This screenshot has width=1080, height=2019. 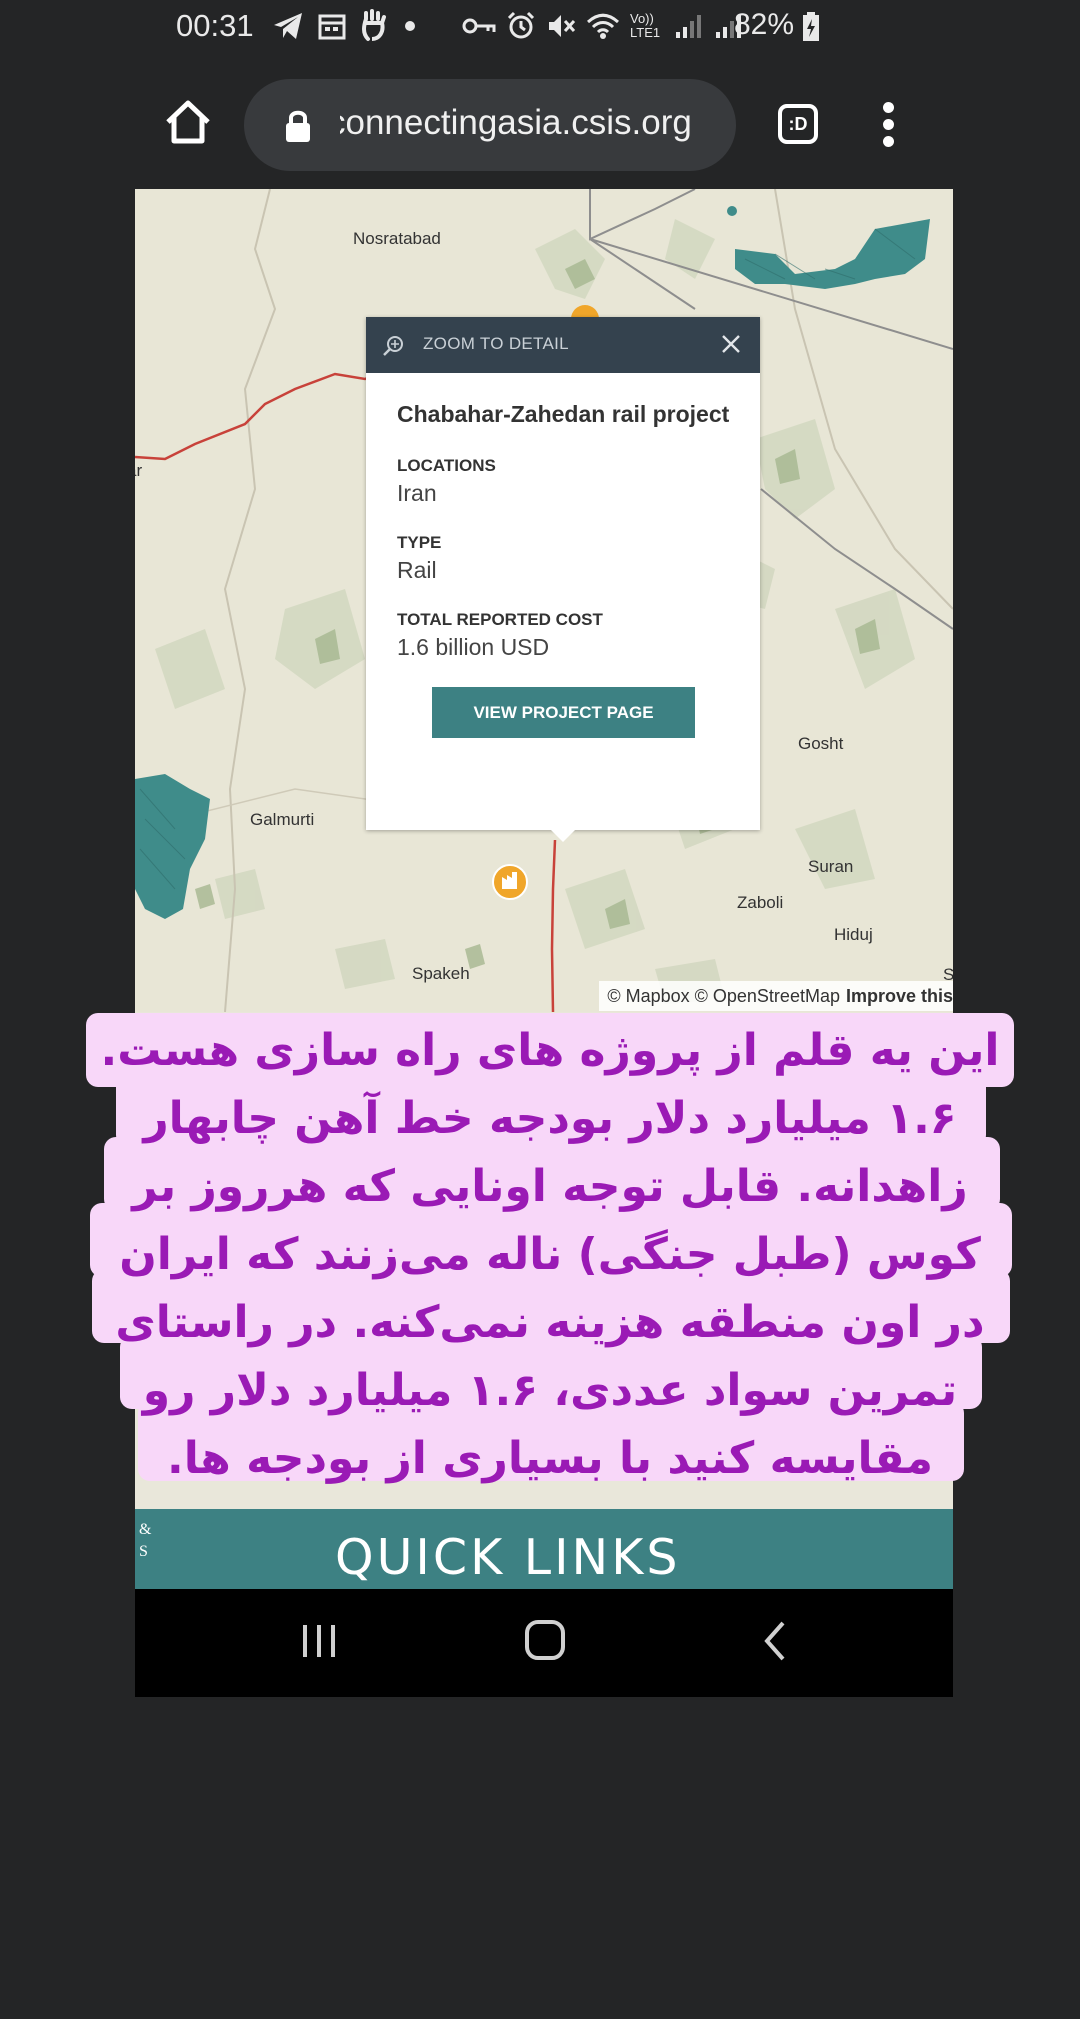 What do you see at coordinates (397, 238) in the screenshot?
I see `place-label: Nosratabad` at bounding box center [397, 238].